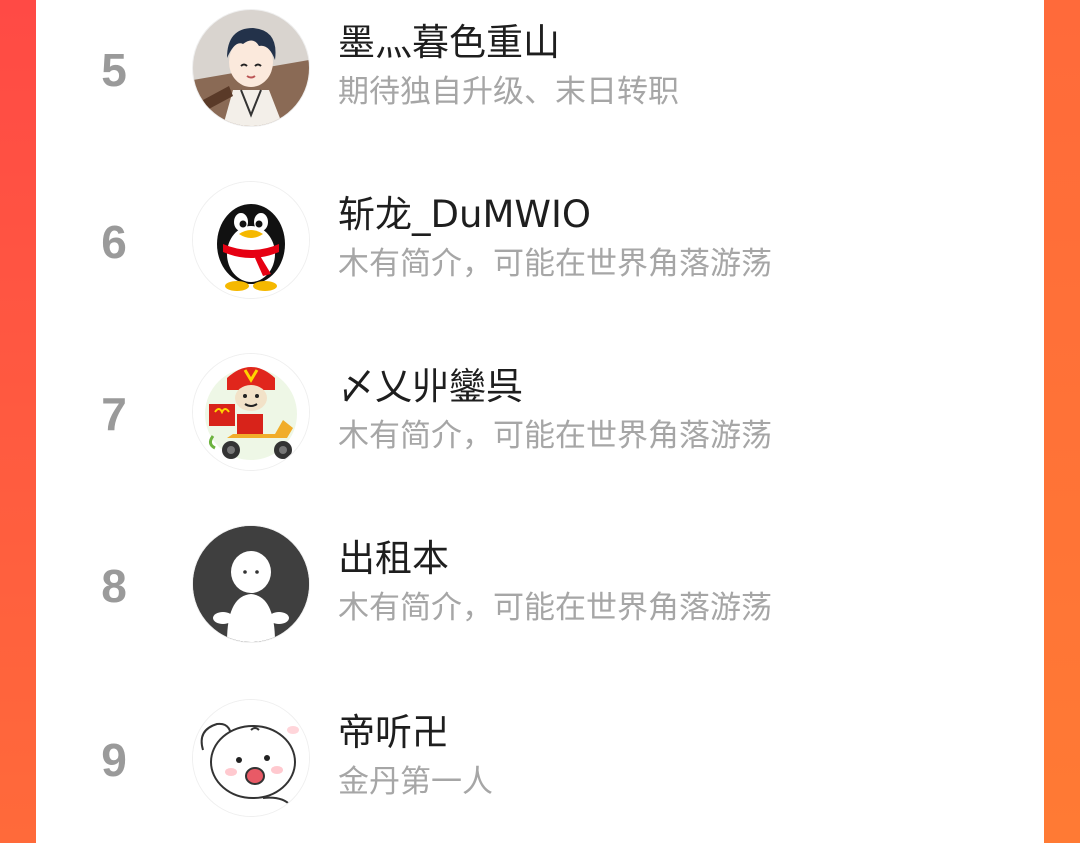 Image resolution: width=1080 pixels, height=843 pixels. What do you see at coordinates (415, 782) in the screenshot?
I see `user-bio: 金丹第一人` at bounding box center [415, 782].